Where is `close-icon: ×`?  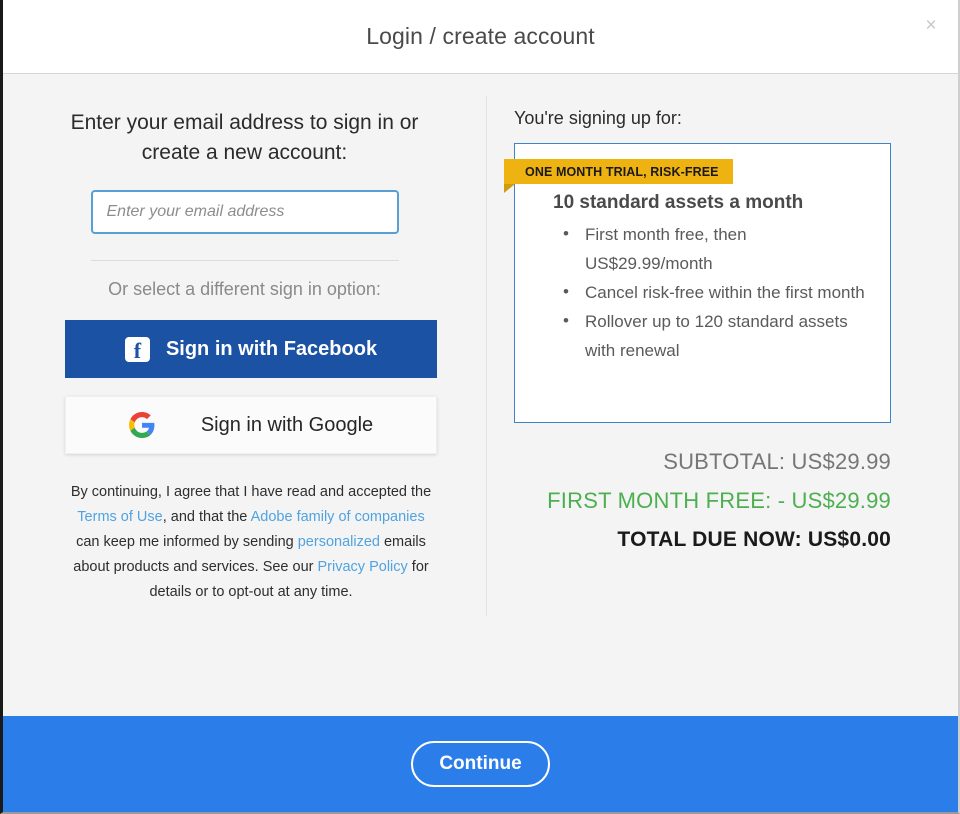 close-icon: × is located at coordinates (931, 25).